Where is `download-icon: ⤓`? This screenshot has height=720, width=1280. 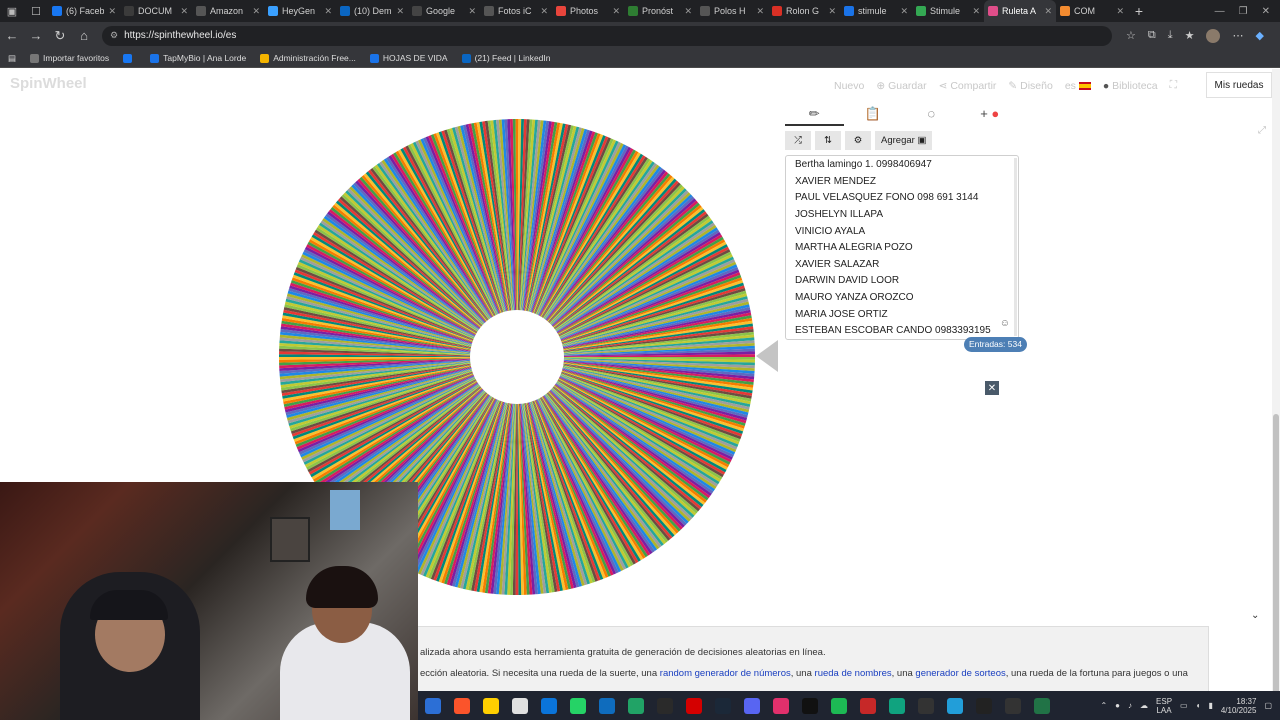
download-icon: ⤓ is located at coordinates (1170, 36).